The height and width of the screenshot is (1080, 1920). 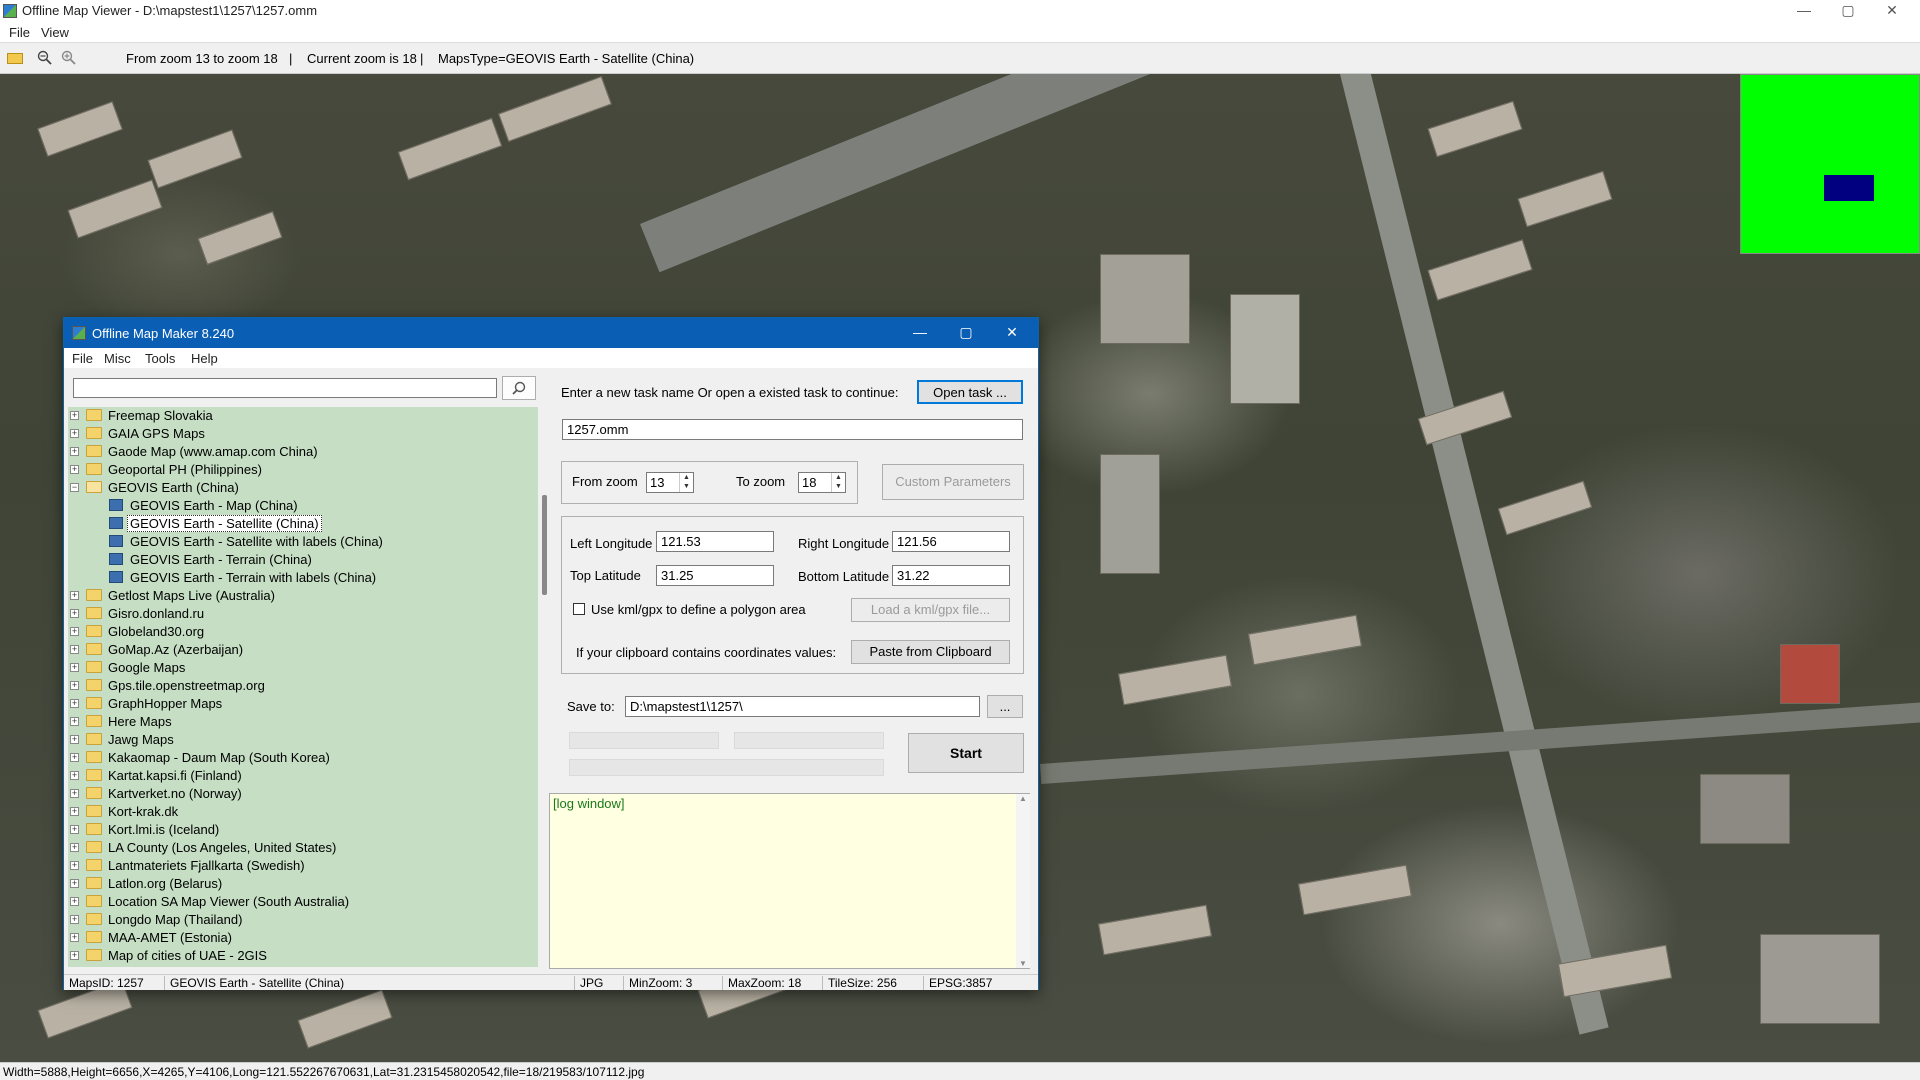 What do you see at coordinates (302, 884) in the screenshot?
I see `tree-item: + Latlon.org (Belarus)` at bounding box center [302, 884].